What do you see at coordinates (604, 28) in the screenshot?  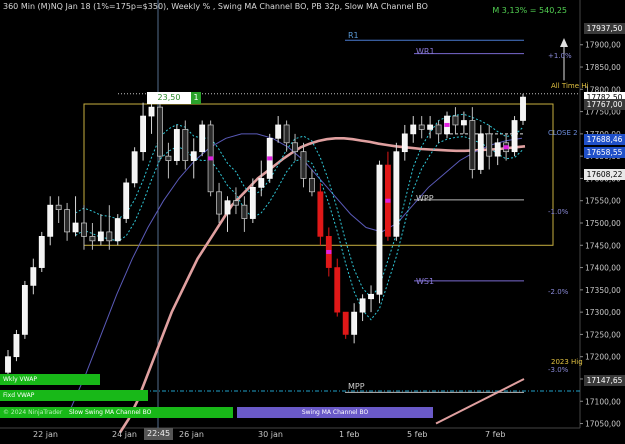 I see `price-box: 17937,50` at bounding box center [604, 28].